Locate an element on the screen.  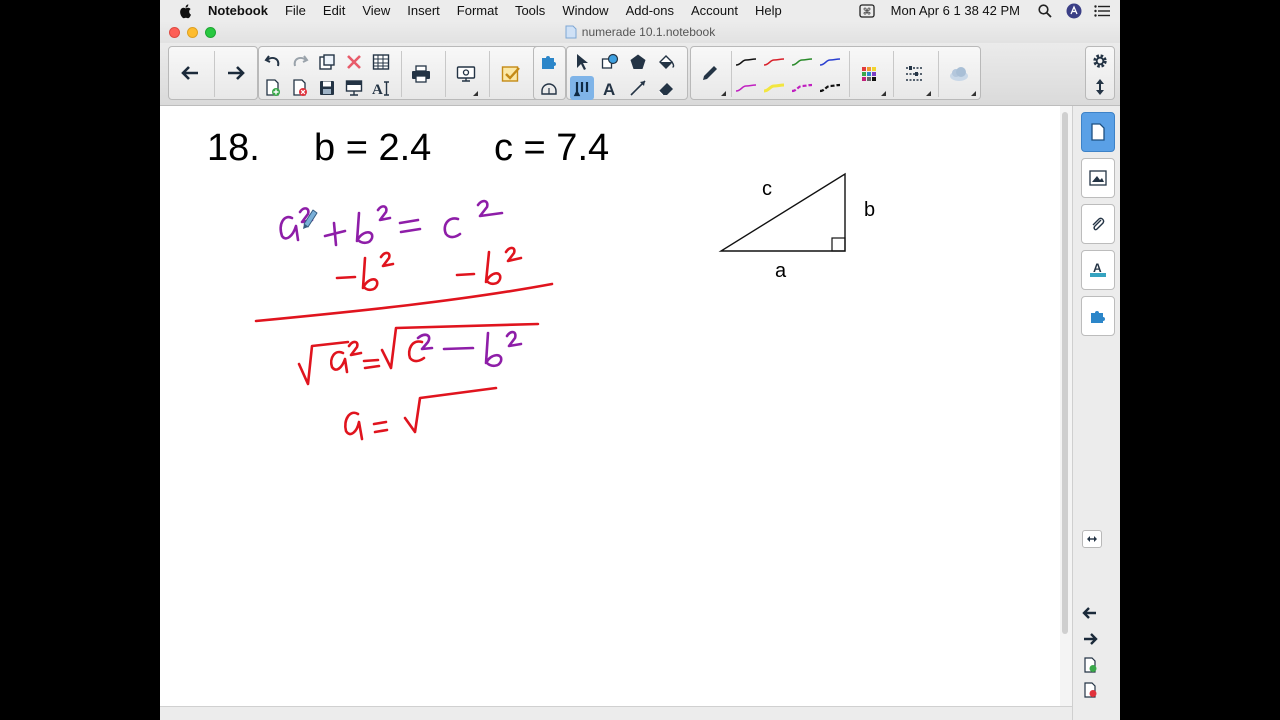
pentagon-icon is located at coordinates (638, 61).